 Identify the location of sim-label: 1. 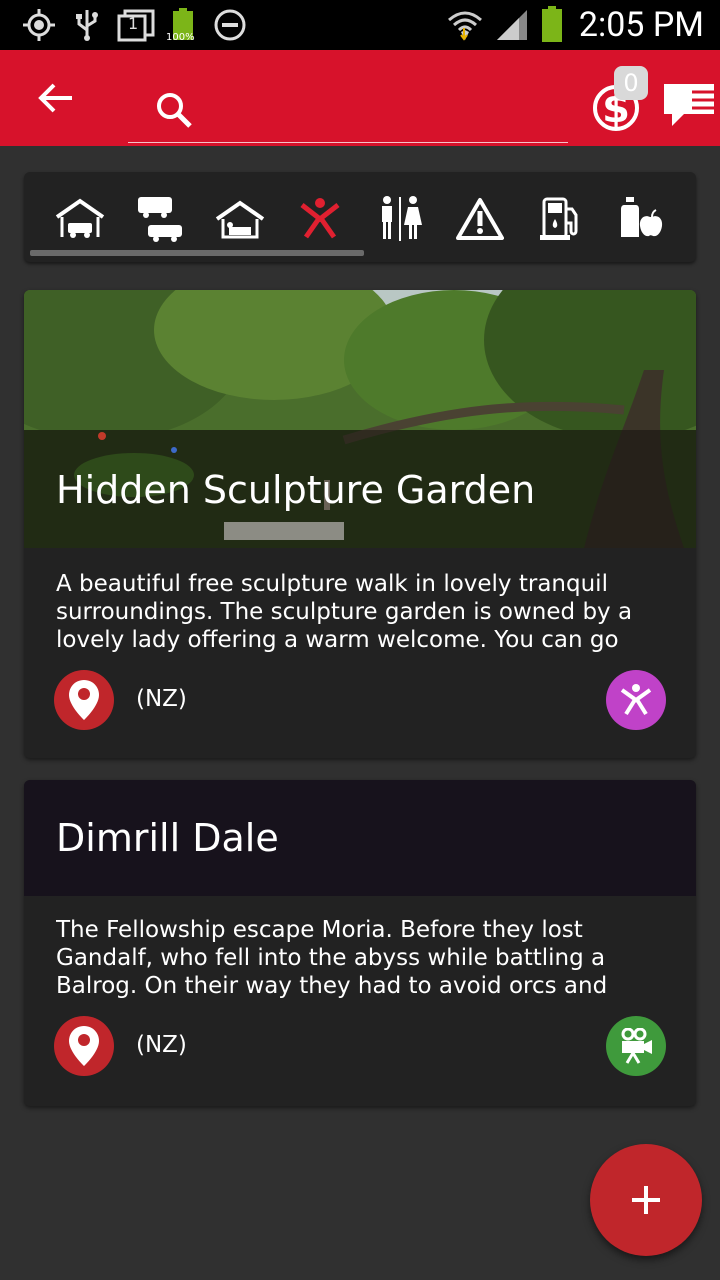
(133, 23).